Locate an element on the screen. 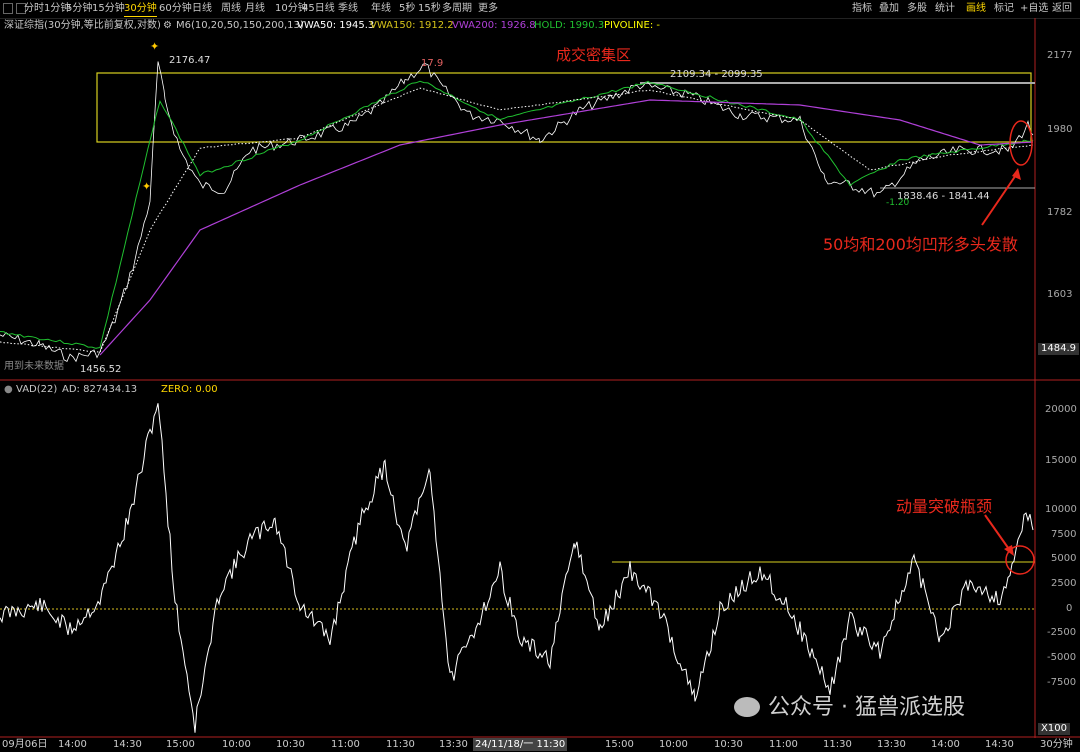  peak-label: 2176.47 is located at coordinates (190, 60).